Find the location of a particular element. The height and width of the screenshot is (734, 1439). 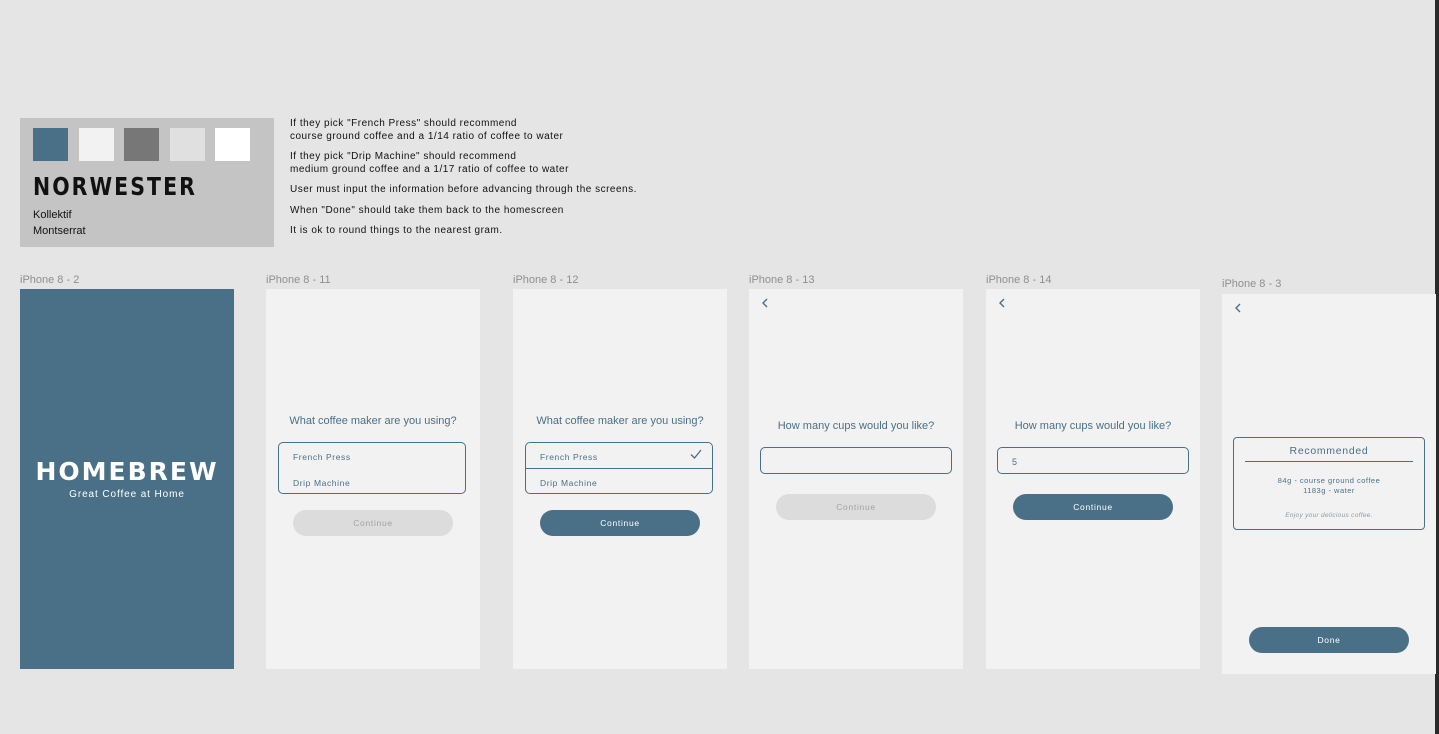

brand-name: NORWESTER is located at coordinates (115, 186).